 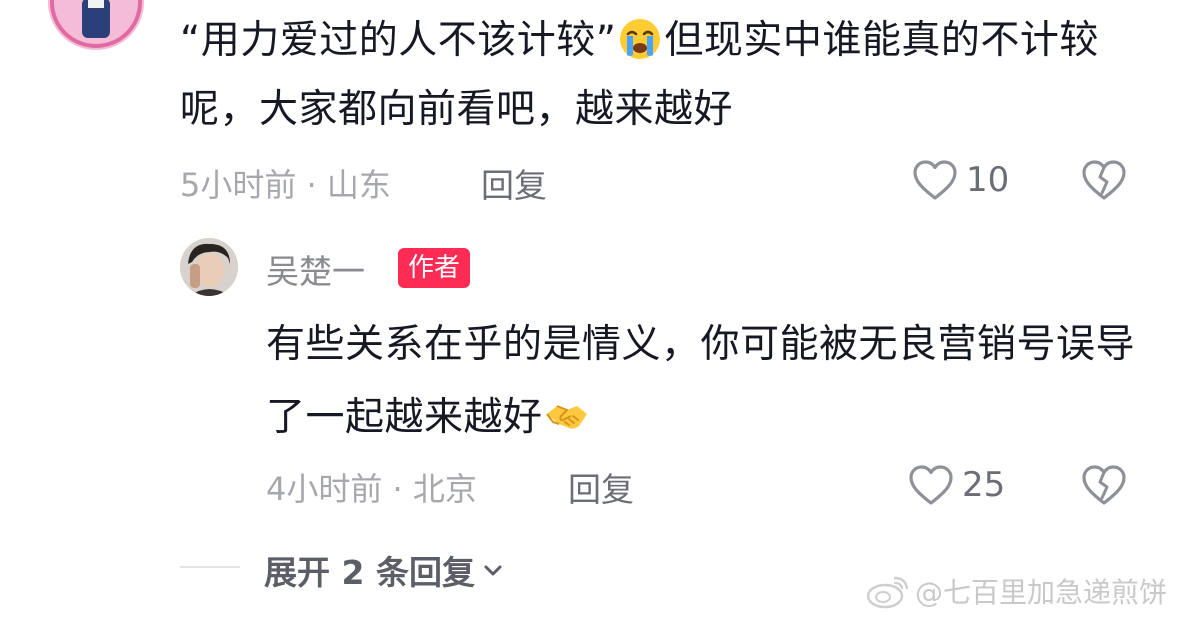 What do you see at coordinates (701, 381) in the screenshot?
I see `reply-comment-text-body: 有些关系在乎的是情义，你可能被无良营销号误导了一起越来越好` at bounding box center [701, 381].